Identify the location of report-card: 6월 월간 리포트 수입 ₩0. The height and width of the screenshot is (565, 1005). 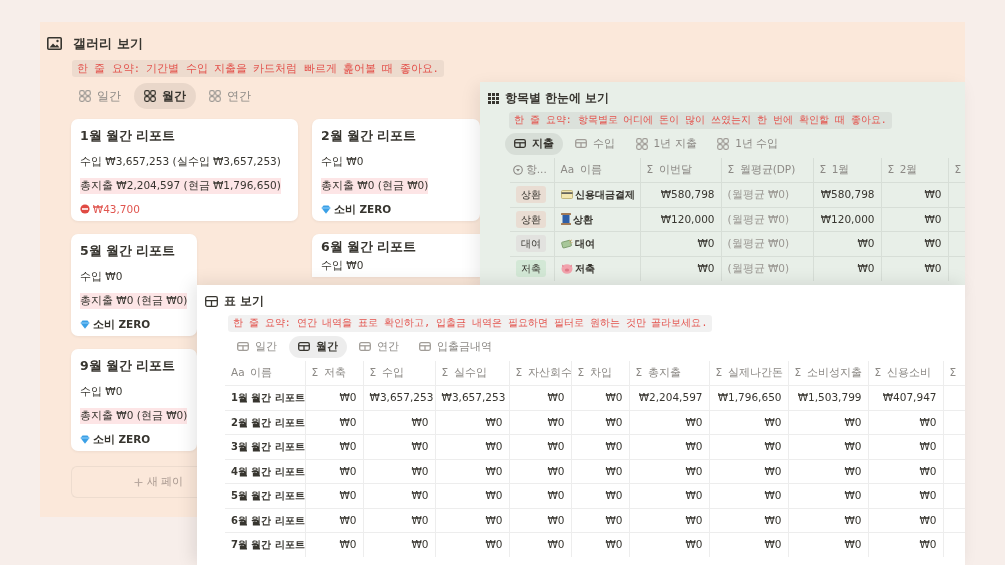
(396, 256).